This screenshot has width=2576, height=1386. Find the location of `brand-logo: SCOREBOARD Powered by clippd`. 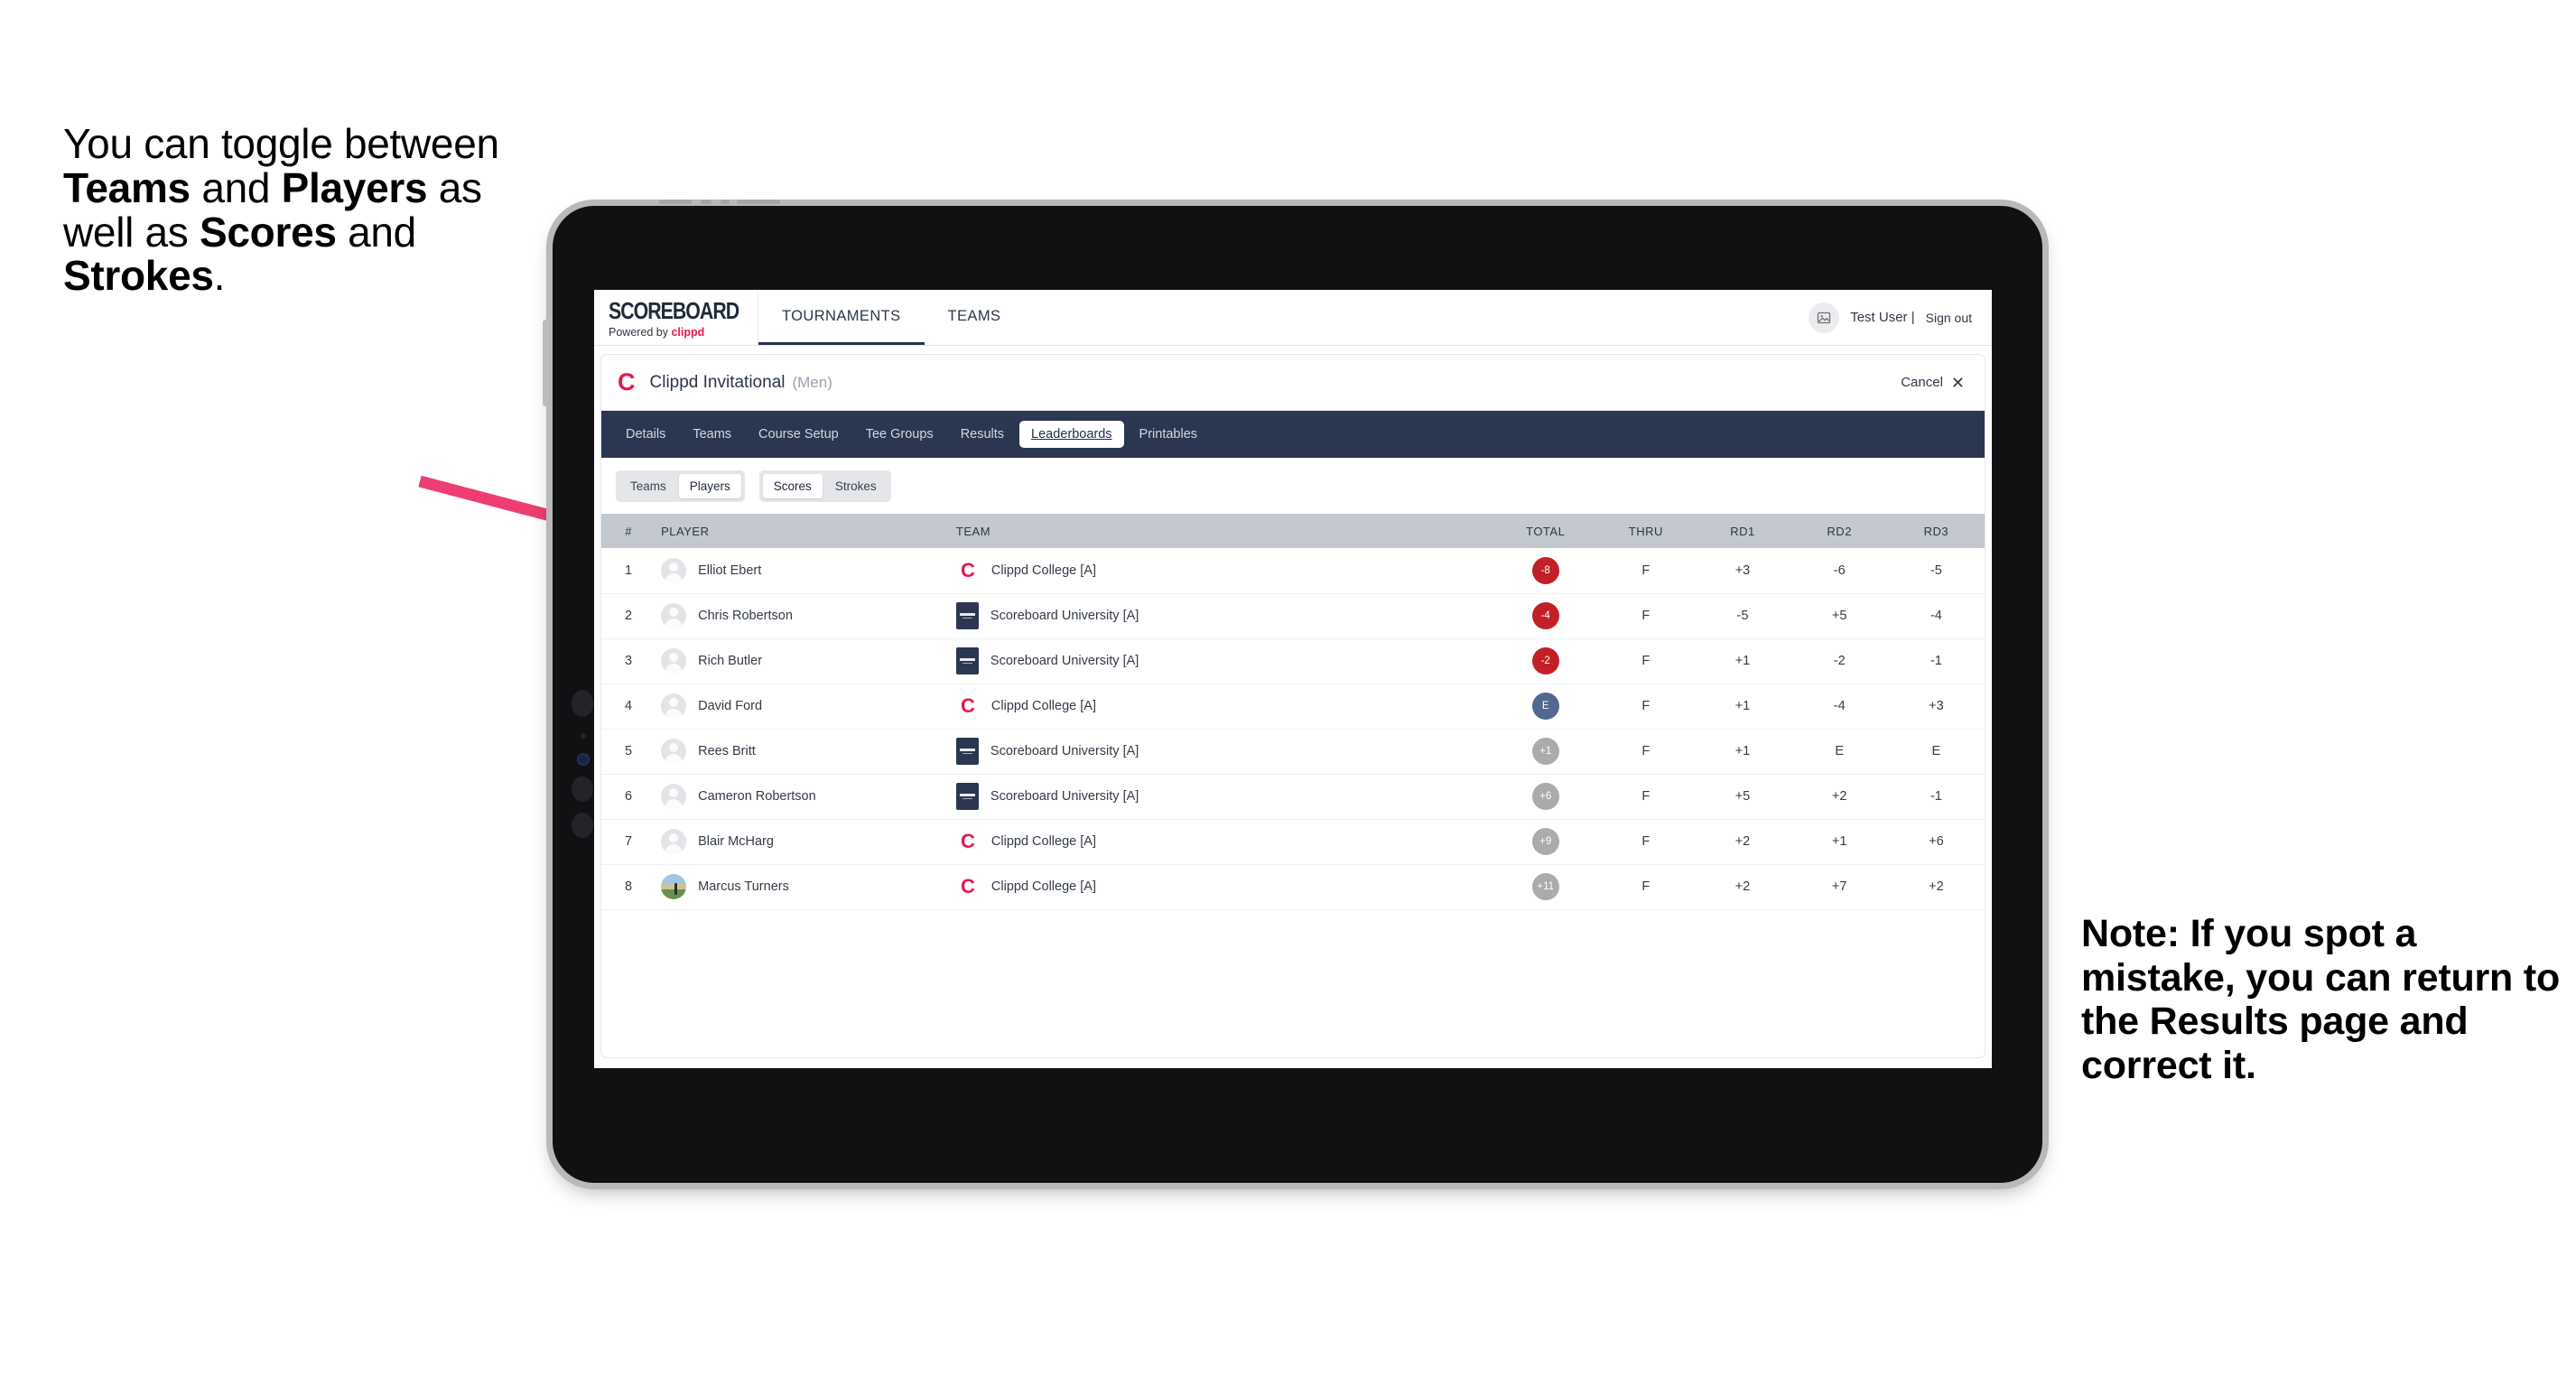

brand-logo: SCOREBOARD Powered by clippd is located at coordinates (676, 317).